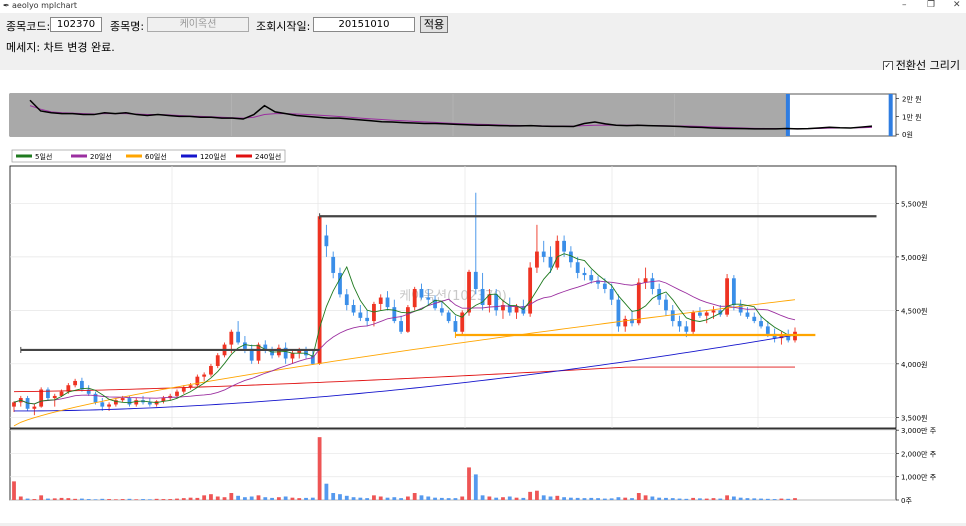 The image size is (966, 526). What do you see at coordinates (76, 24) in the screenshot?
I see `code-input: 102370` at bounding box center [76, 24].